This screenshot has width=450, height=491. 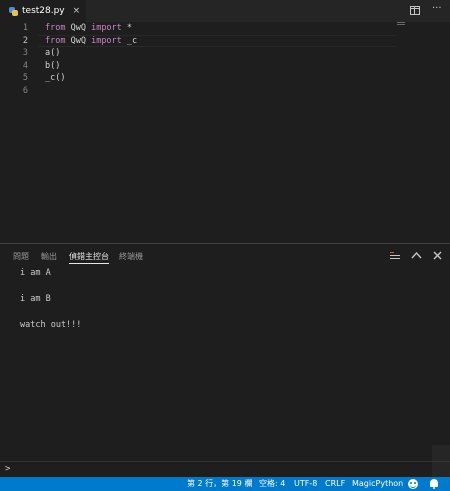 I want to click on debug-console-input: >, so click(x=225, y=469).